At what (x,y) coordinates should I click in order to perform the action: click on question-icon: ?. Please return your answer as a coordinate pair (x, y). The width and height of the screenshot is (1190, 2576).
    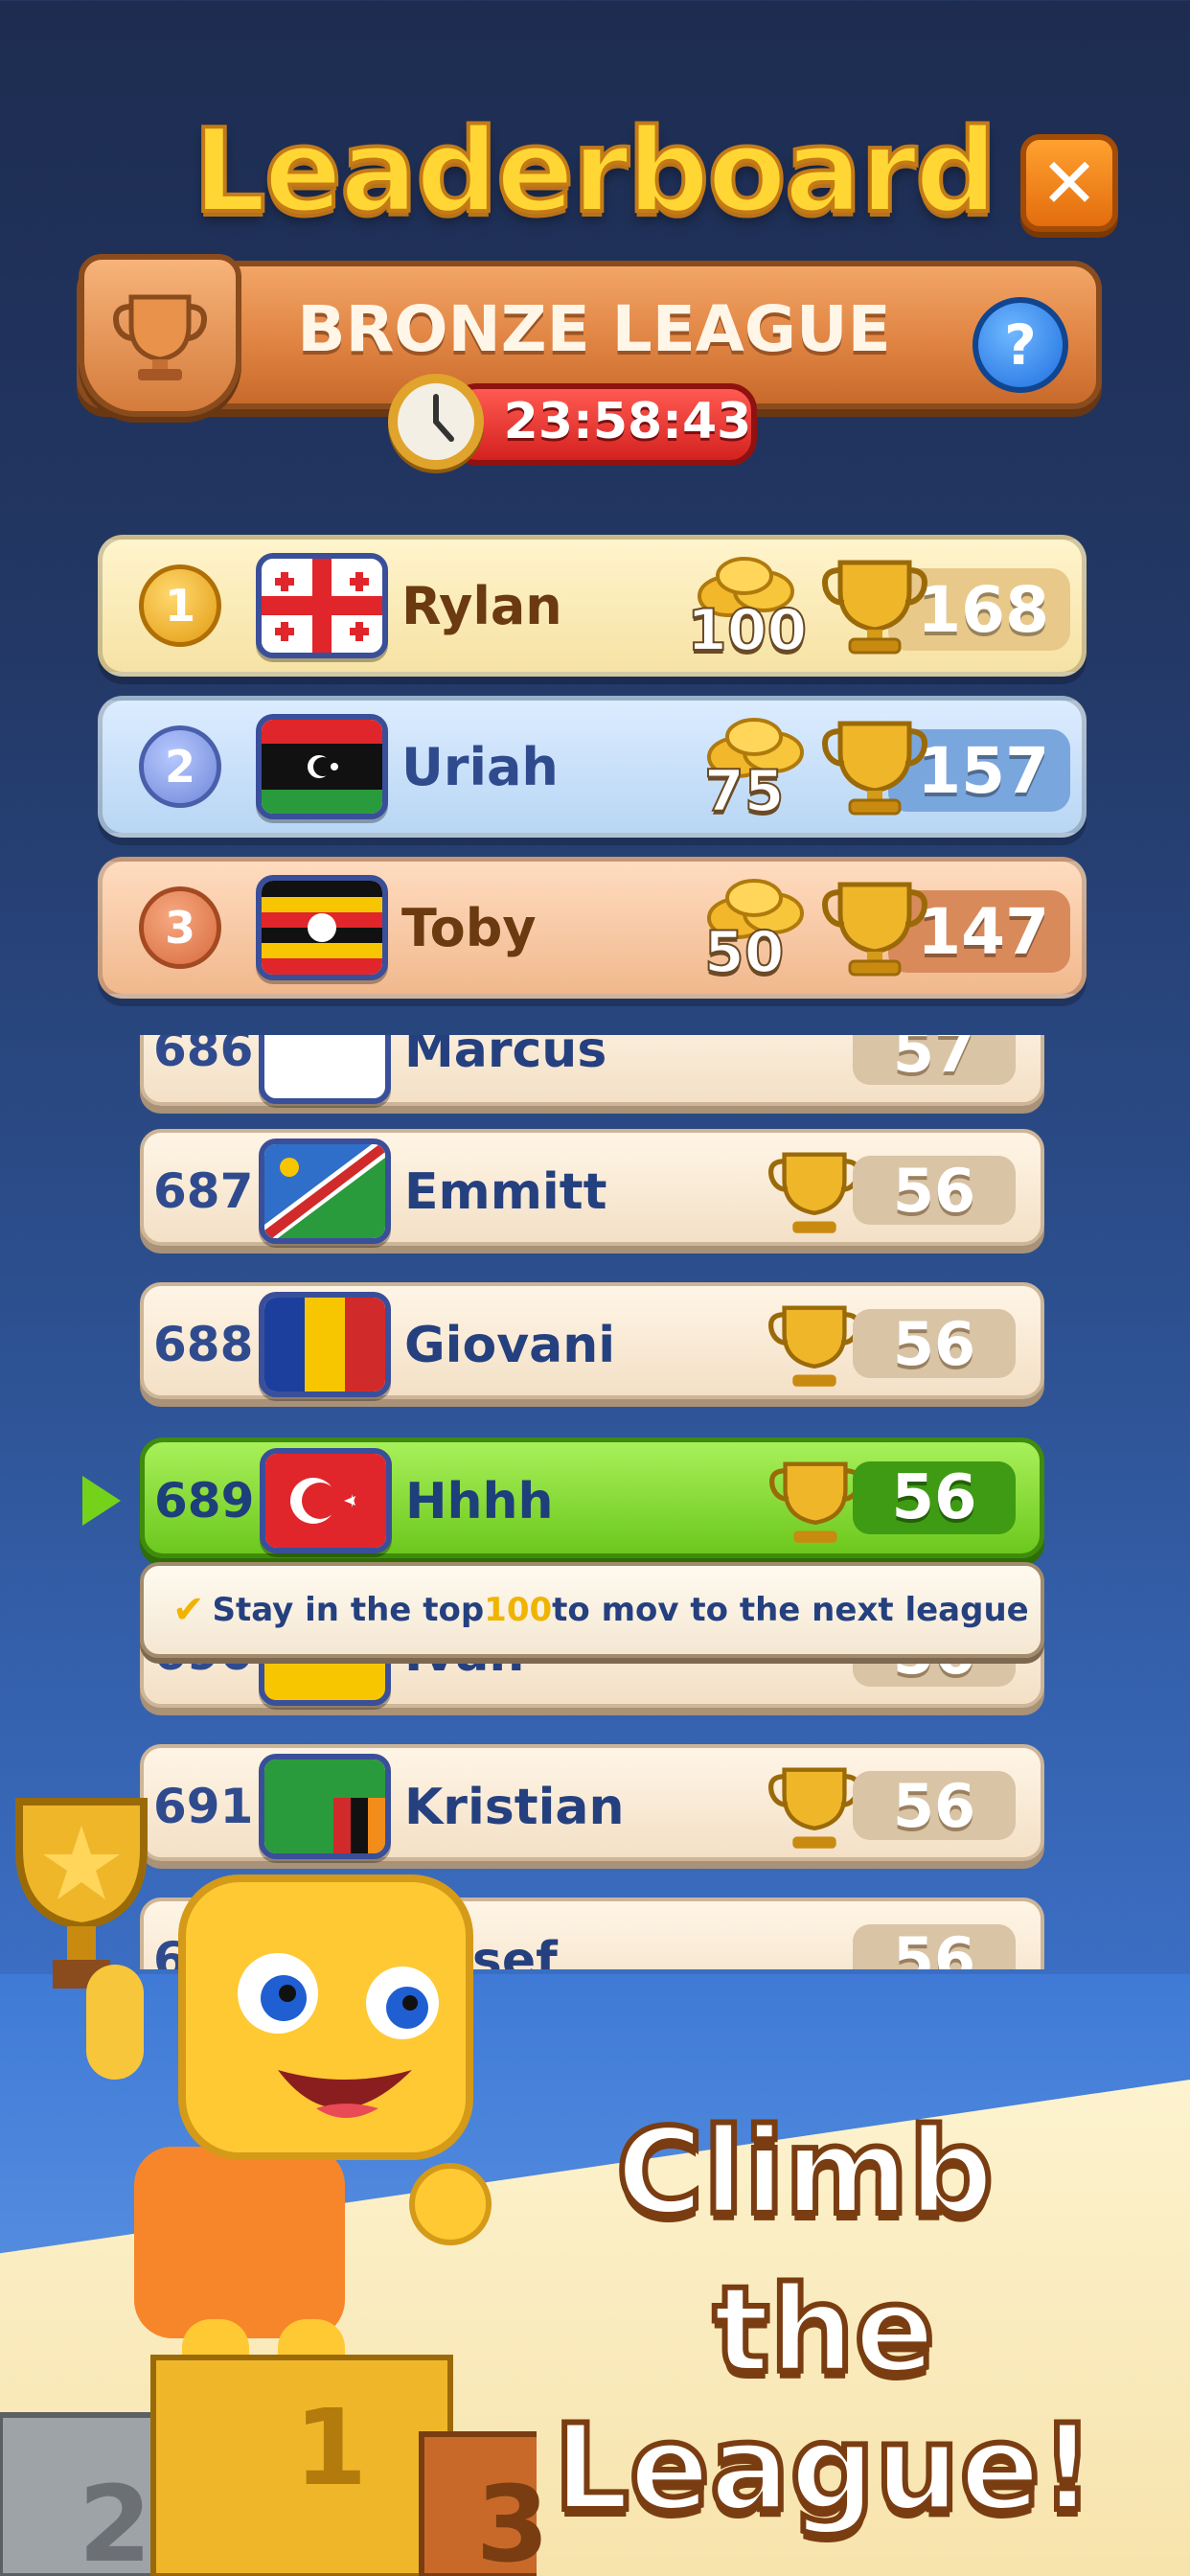
    Looking at the image, I should click on (1020, 345).